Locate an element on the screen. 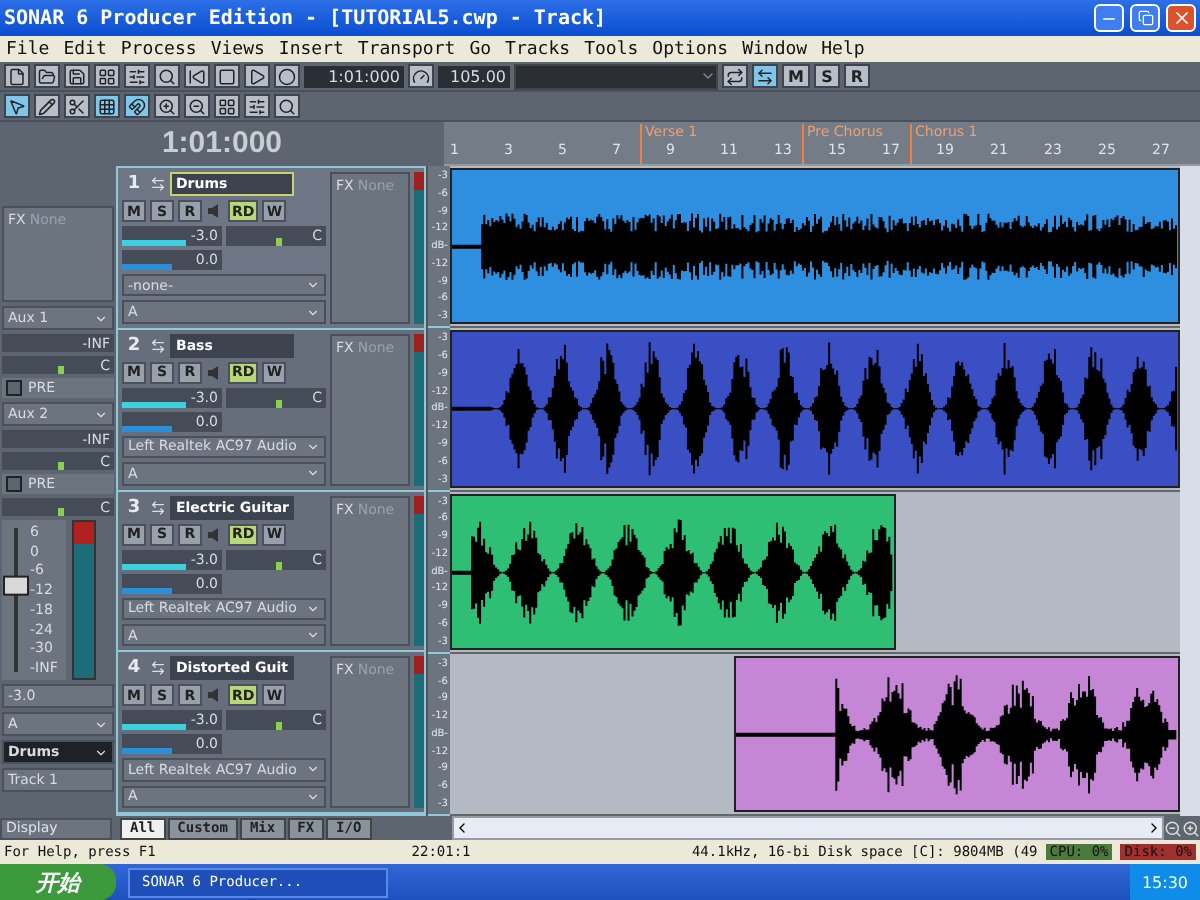 This screenshot has height=900, width=1200. new-file-icon is located at coordinates (17, 76).